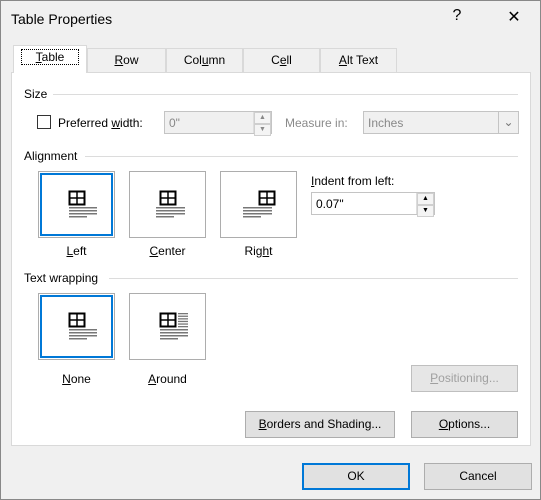 This screenshot has height=500, width=541. Describe the element at coordinates (100, 123) in the screenshot. I see `preferred-width-label: Preferred width:` at that location.